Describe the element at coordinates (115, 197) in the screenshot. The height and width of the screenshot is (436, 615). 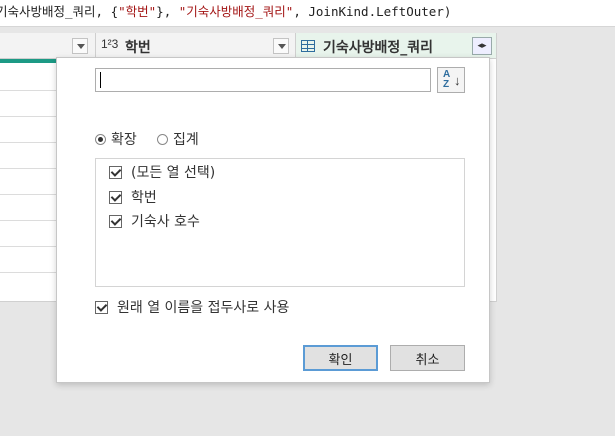
I see `checkbox-student-id` at that location.